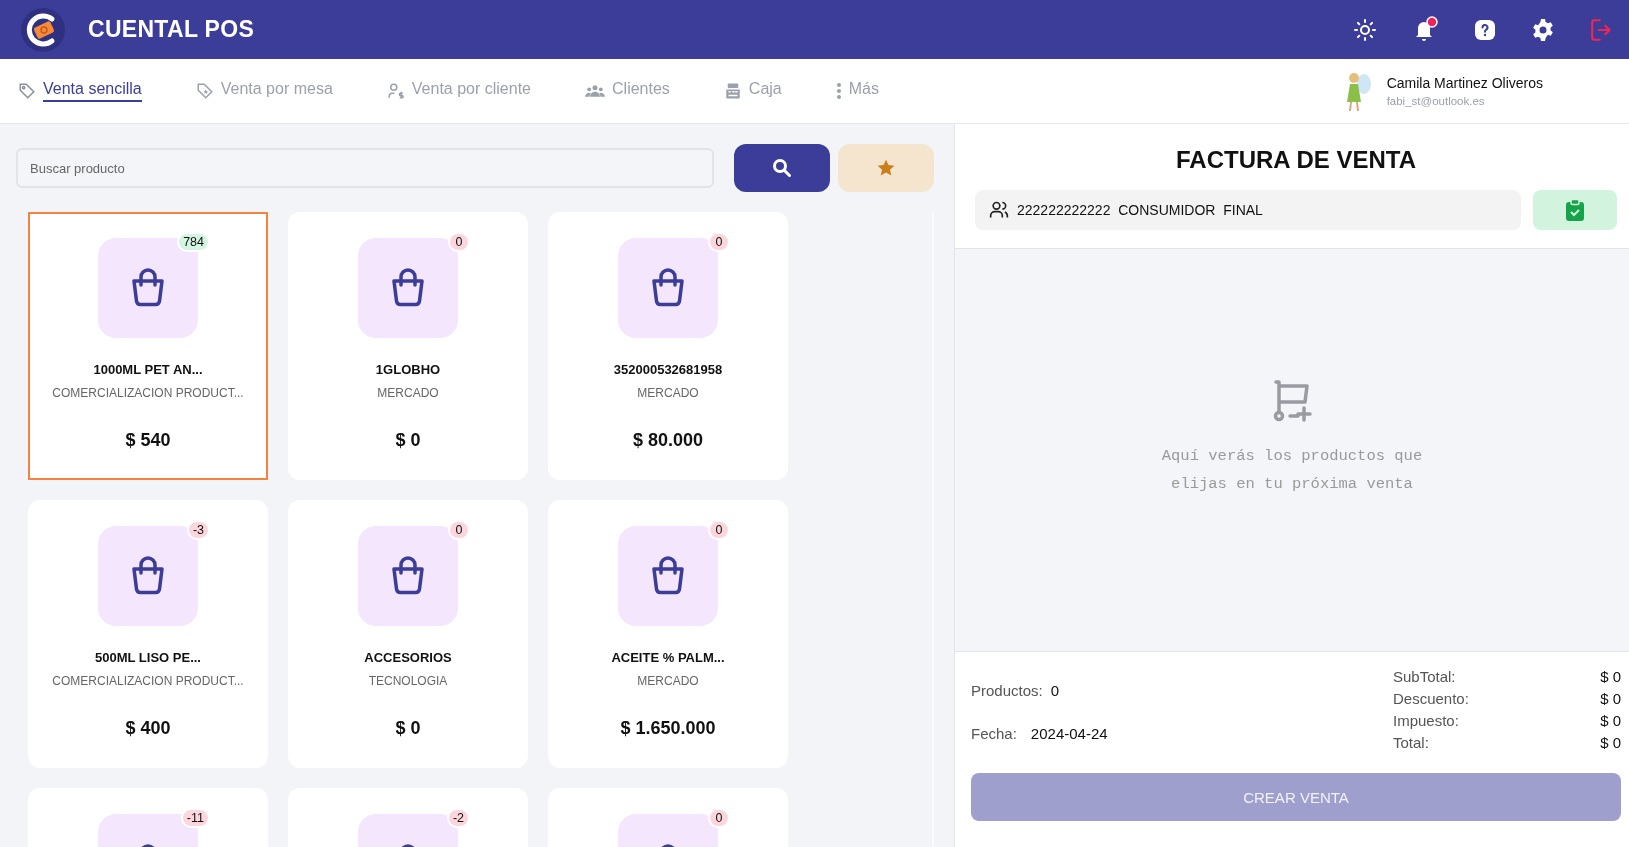 Image resolution: width=1629 pixels, height=847 pixels. Describe the element at coordinates (668, 440) in the screenshot. I see `product-price: $ 80.000` at that location.